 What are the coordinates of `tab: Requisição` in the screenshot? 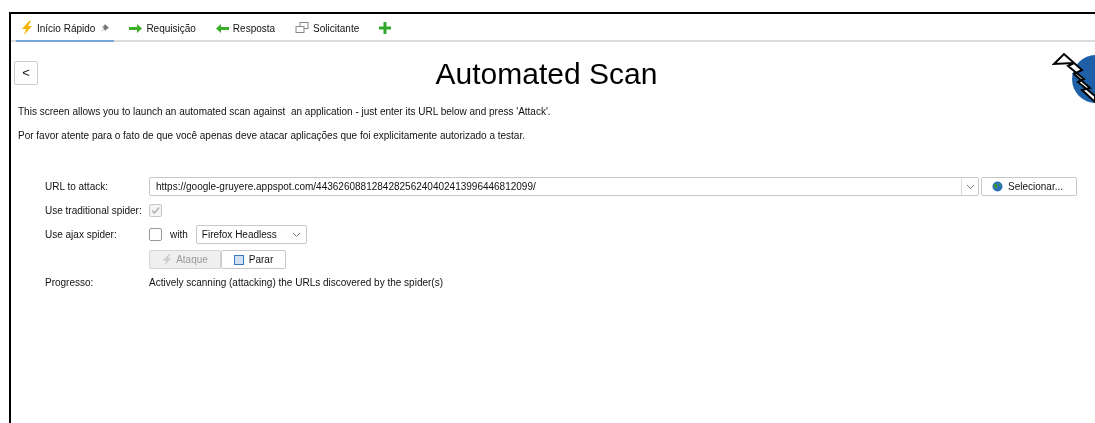 It's located at (162, 29).